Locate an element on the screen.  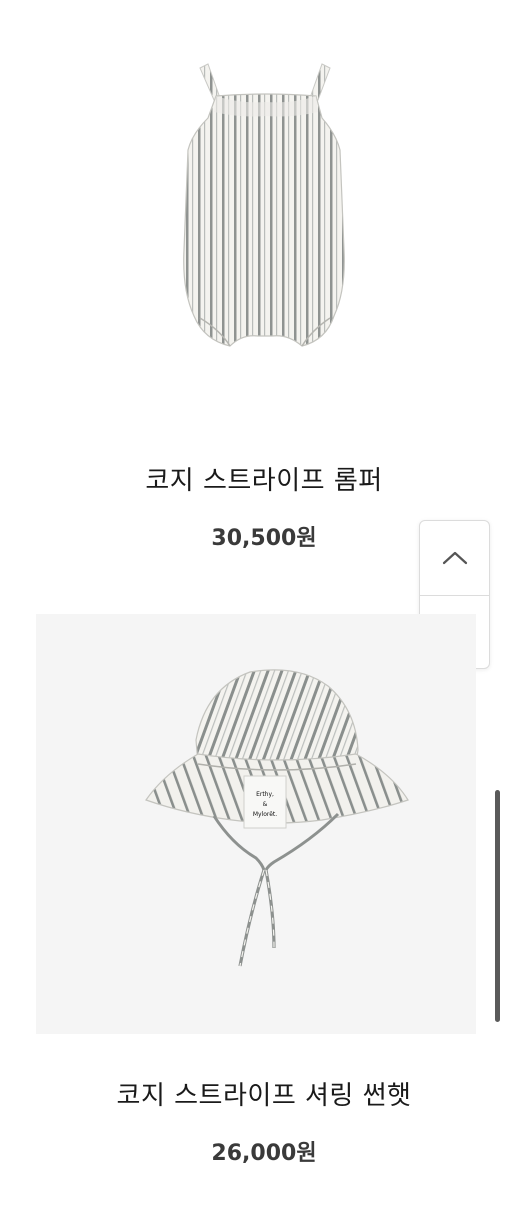
chevron-up-icon is located at coordinates (454, 558).